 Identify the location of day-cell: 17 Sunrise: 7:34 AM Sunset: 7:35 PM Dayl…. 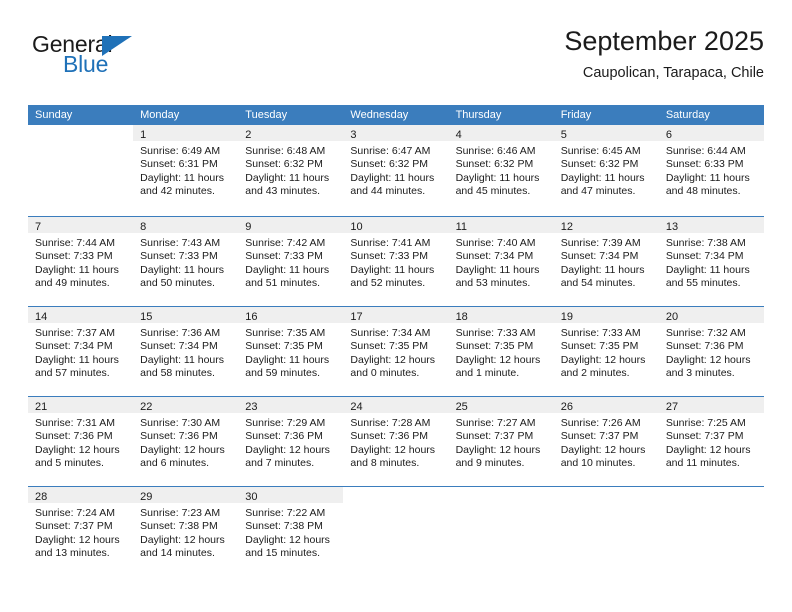
(396, 350).